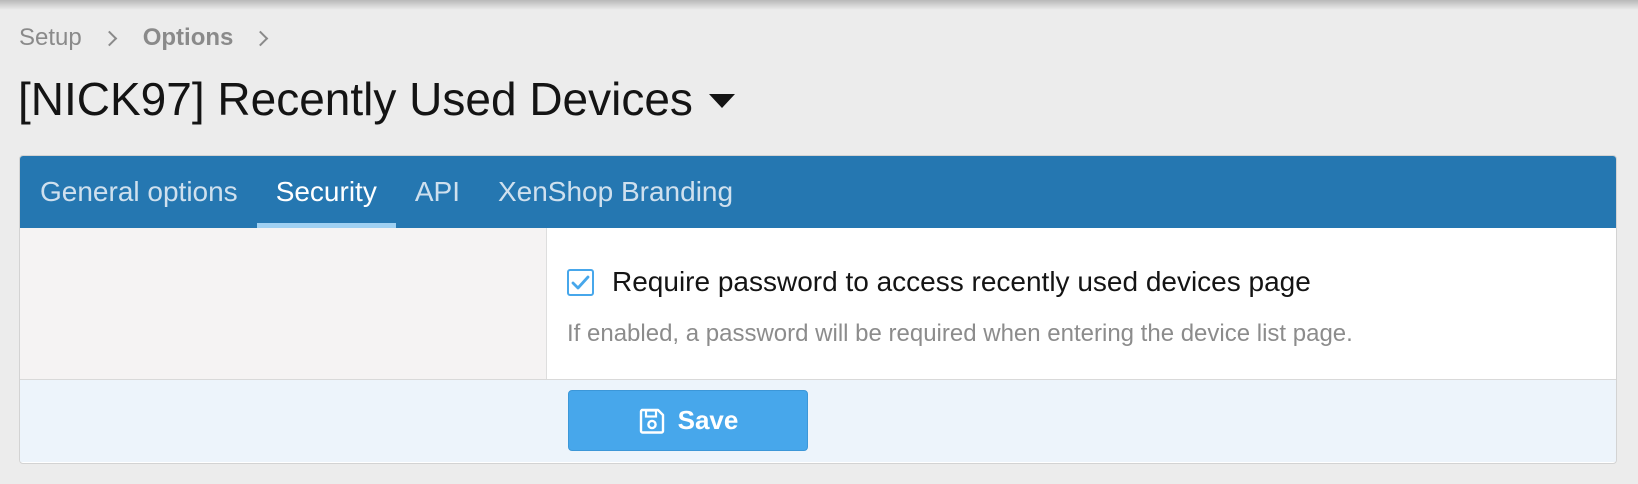 This screenshot has width=1638, height=484. What do you see at coordinates (615, 192) in the screenshot?
I see `tab-xenshop-branding: XenShop Branding` at bounding box center [615, 192].